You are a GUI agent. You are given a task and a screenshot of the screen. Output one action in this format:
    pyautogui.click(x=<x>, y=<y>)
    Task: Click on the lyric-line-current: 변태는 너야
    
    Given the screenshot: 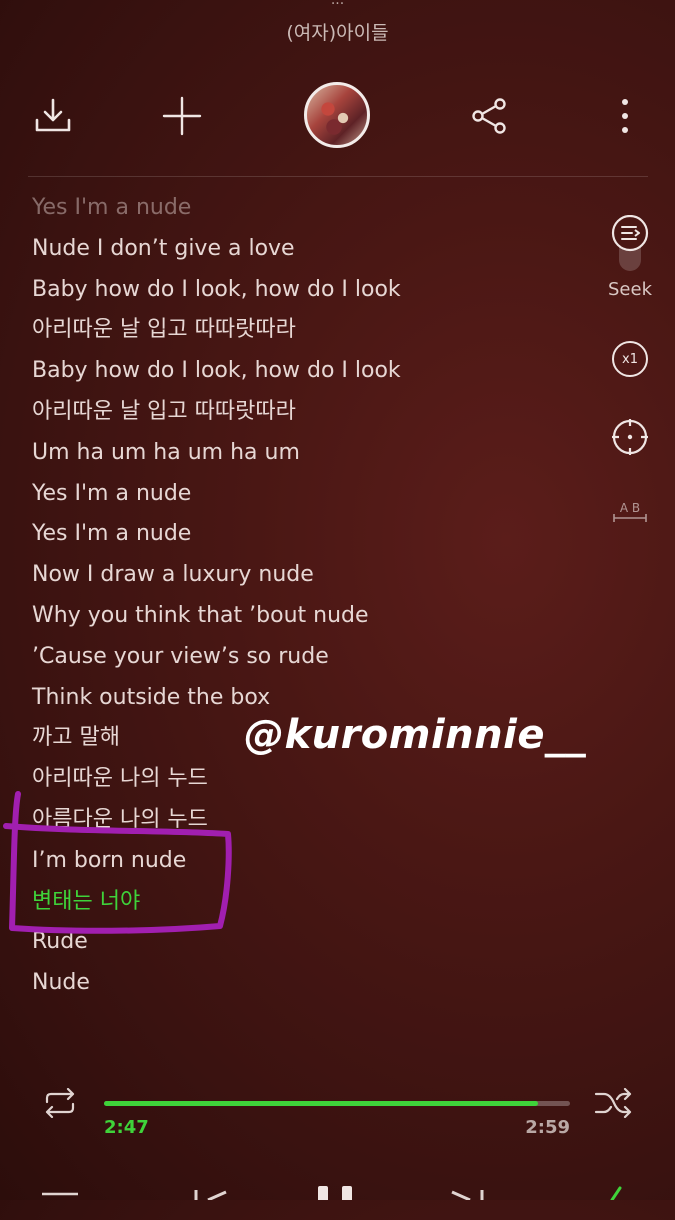 What is the action you would take?
    pyautogui.click(x=312, y=902)
    